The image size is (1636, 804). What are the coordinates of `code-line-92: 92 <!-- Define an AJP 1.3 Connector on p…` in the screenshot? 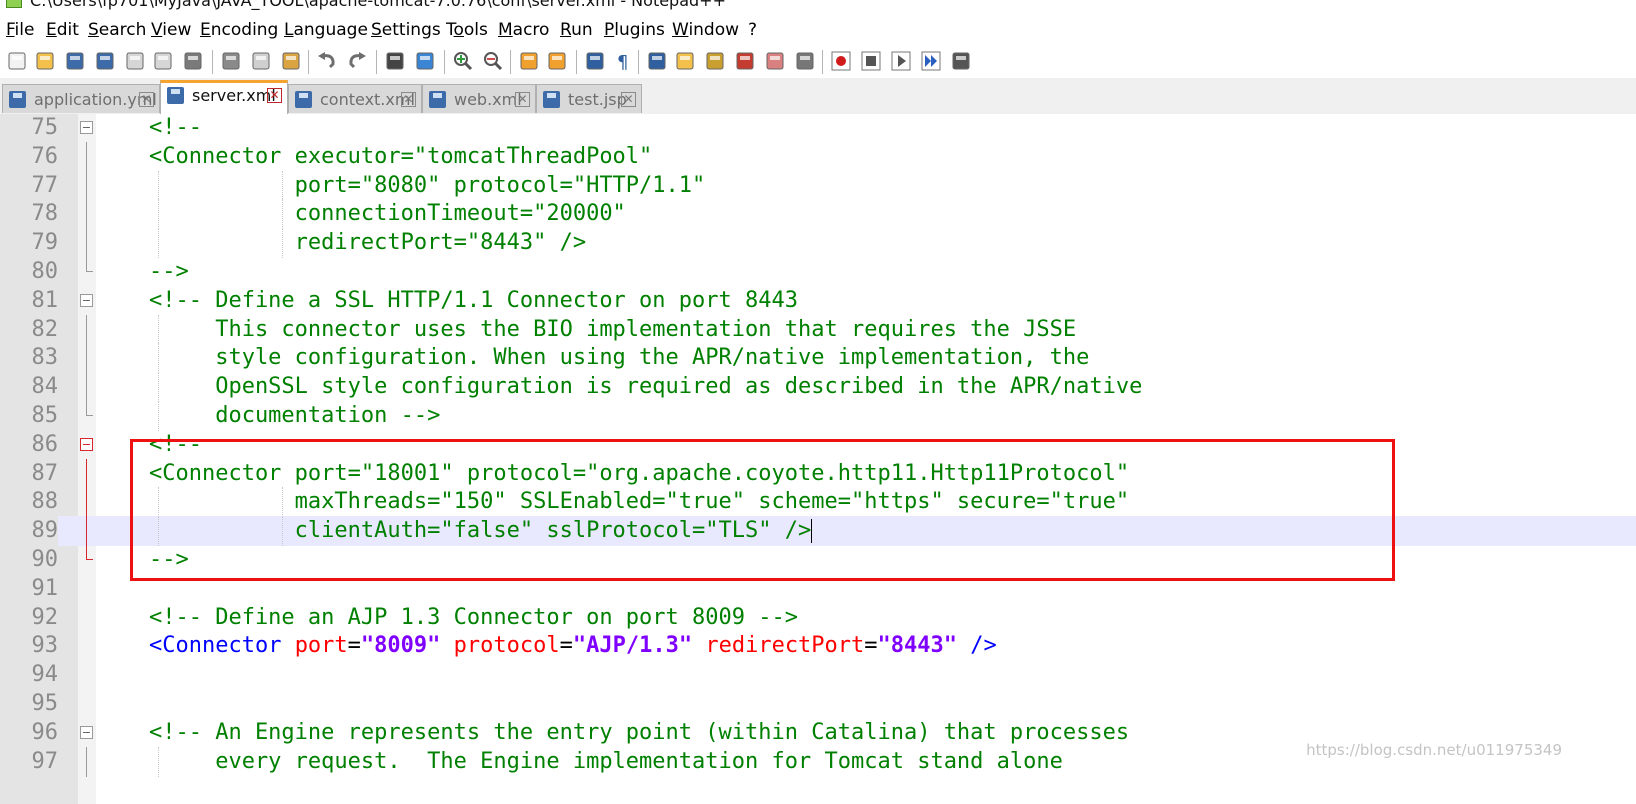 It's located at (818, 618).